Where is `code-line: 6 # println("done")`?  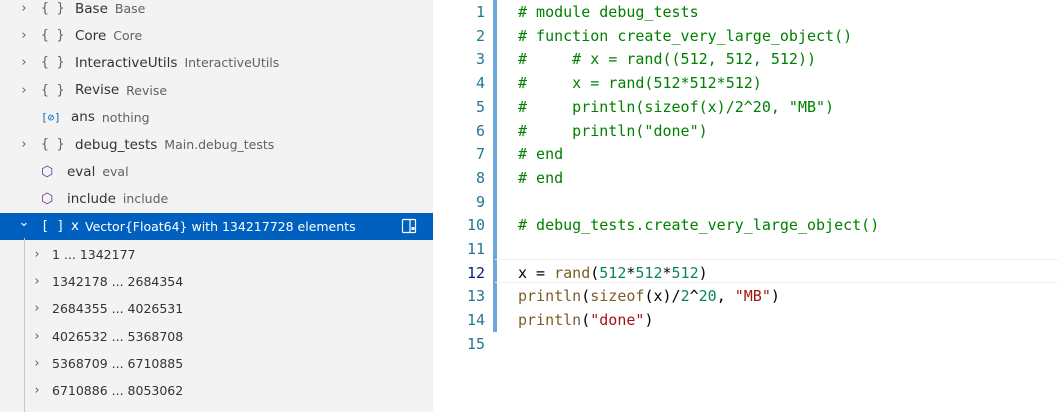 code-line: 6 # println("done") is located at coordinates (745, 131).